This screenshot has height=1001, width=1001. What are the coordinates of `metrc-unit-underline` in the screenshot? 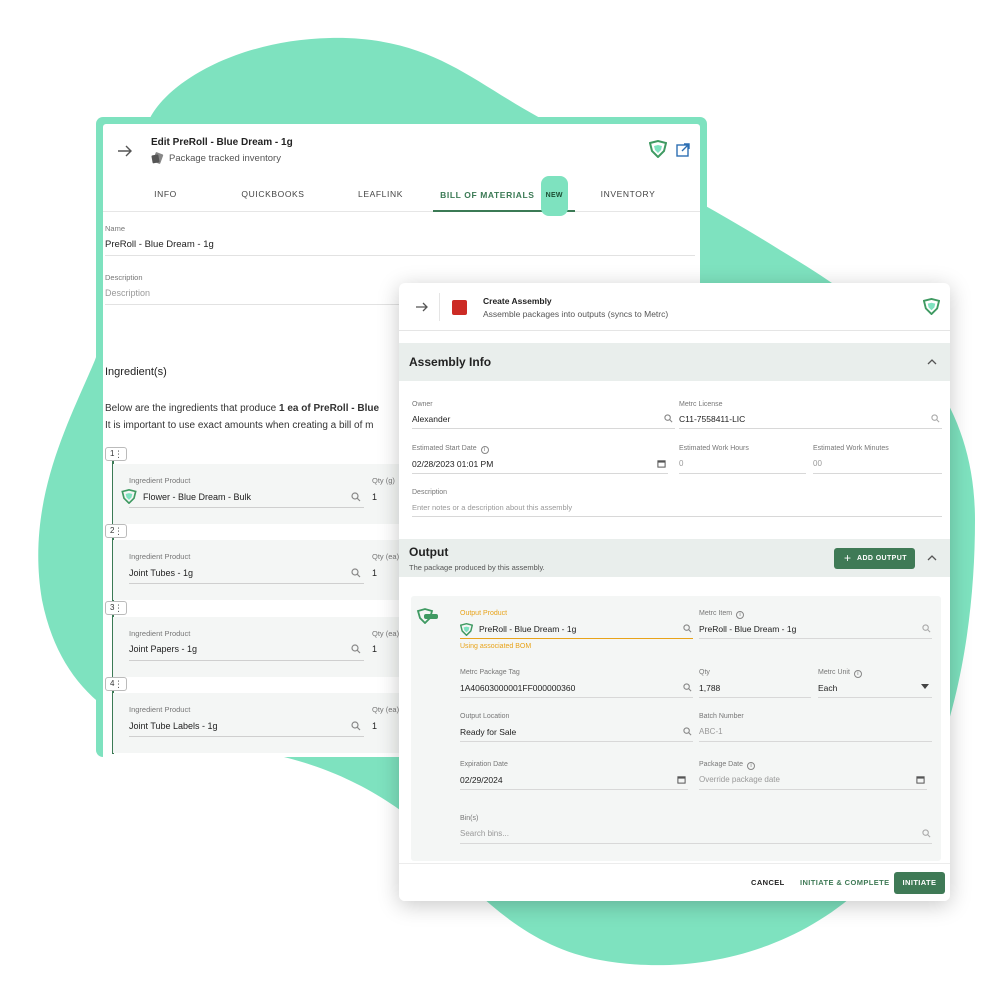 It's located at (875, 697).